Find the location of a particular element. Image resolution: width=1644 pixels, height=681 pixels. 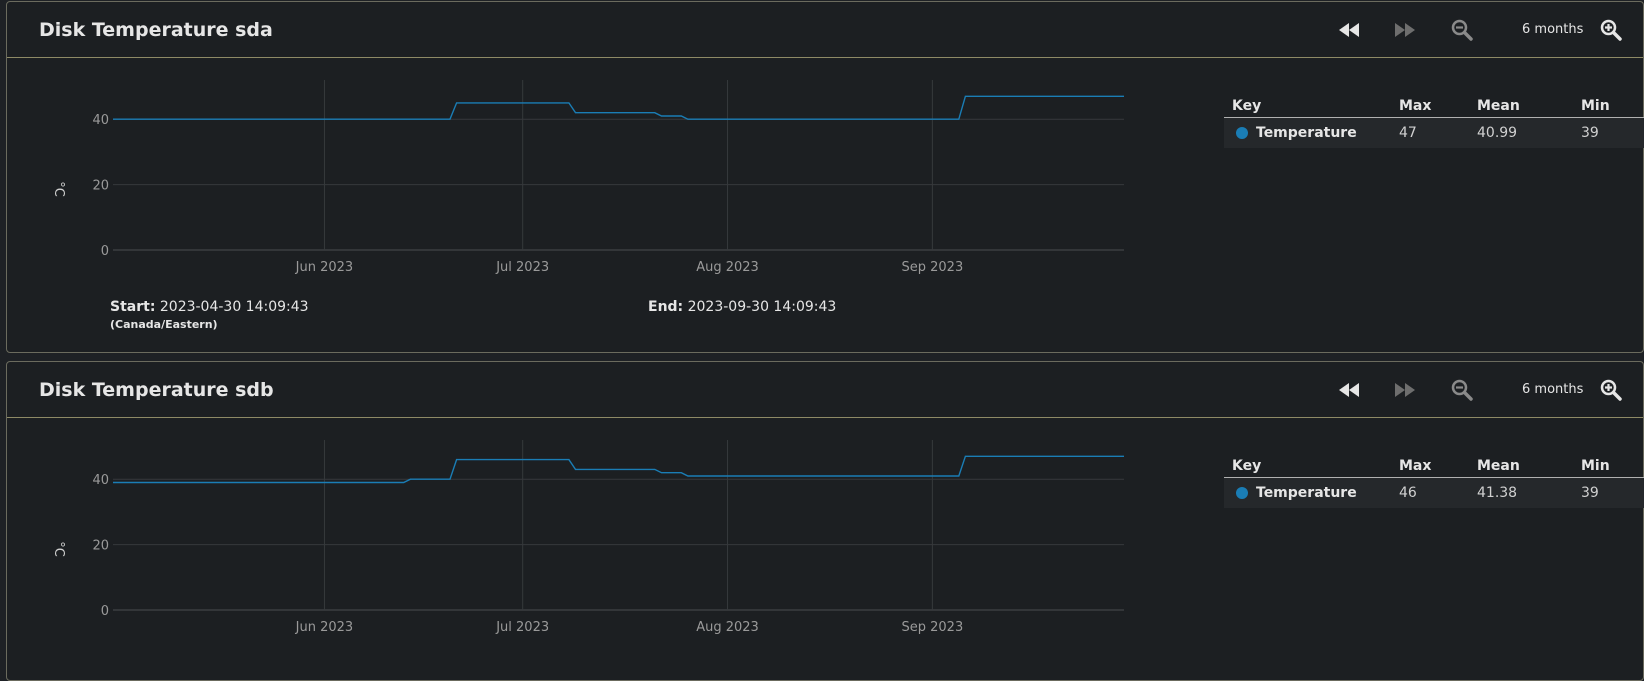

panel-header: Disk Temperature sda 6 months is located at coordinates (825, 30).